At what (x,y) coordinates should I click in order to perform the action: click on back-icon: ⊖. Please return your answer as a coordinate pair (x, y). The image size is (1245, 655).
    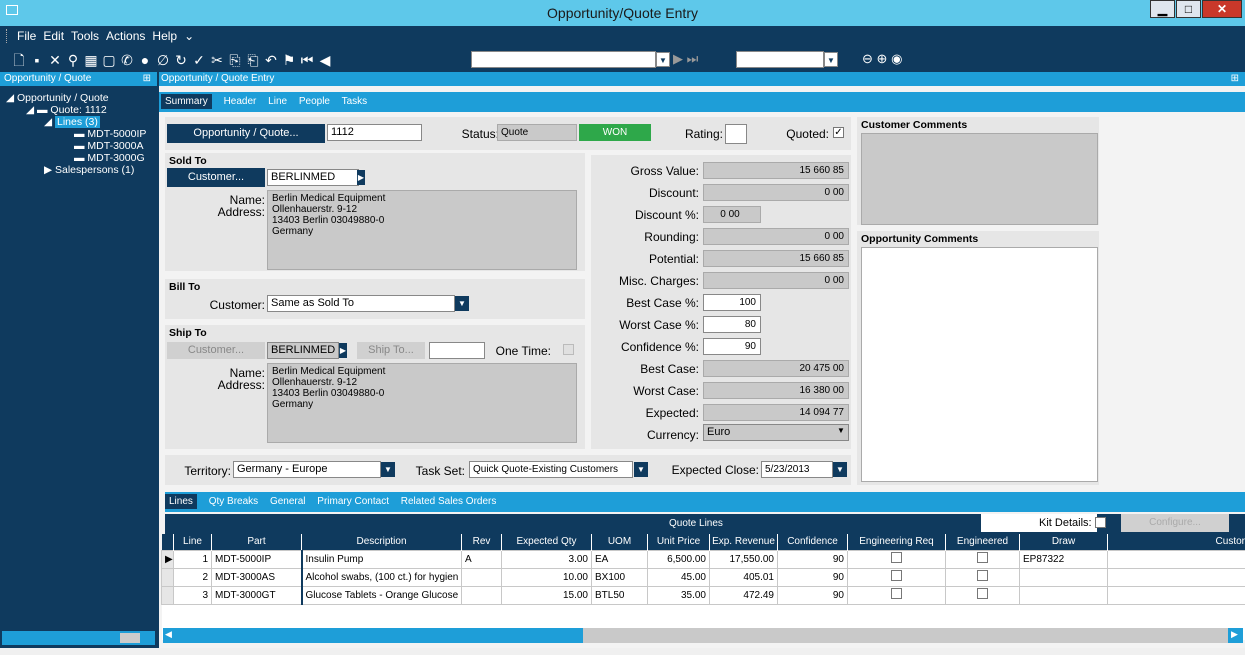
    Looking at the image, I should click on (867, 58).